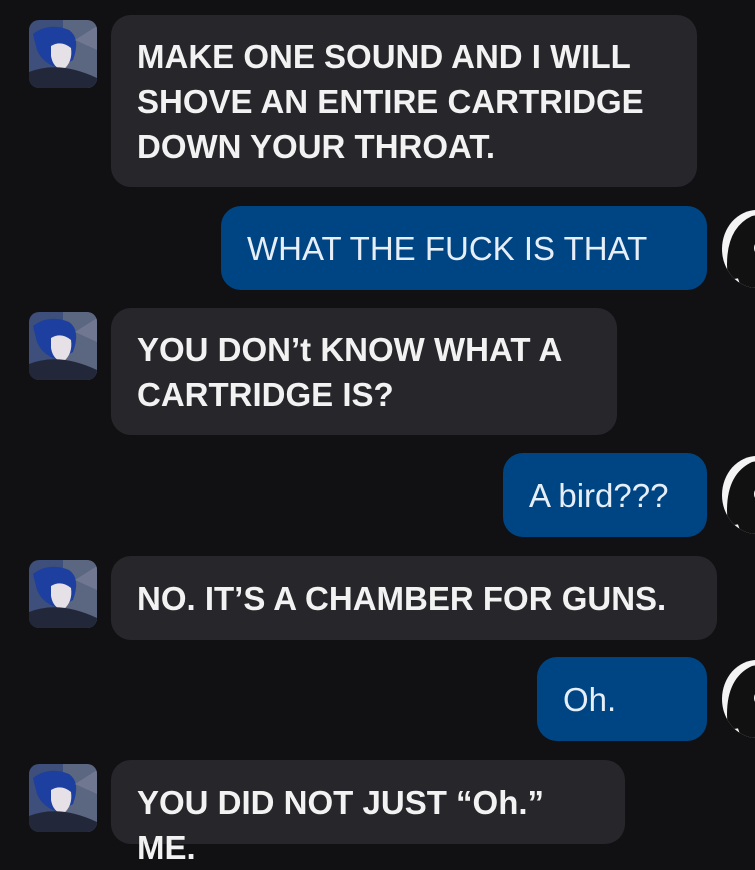 This screenshot has width=755, height=870. What do you see at coordinates (377, 500) in the screenshot?
I see `message-row: A bird???` at bounding box center [377, 500].